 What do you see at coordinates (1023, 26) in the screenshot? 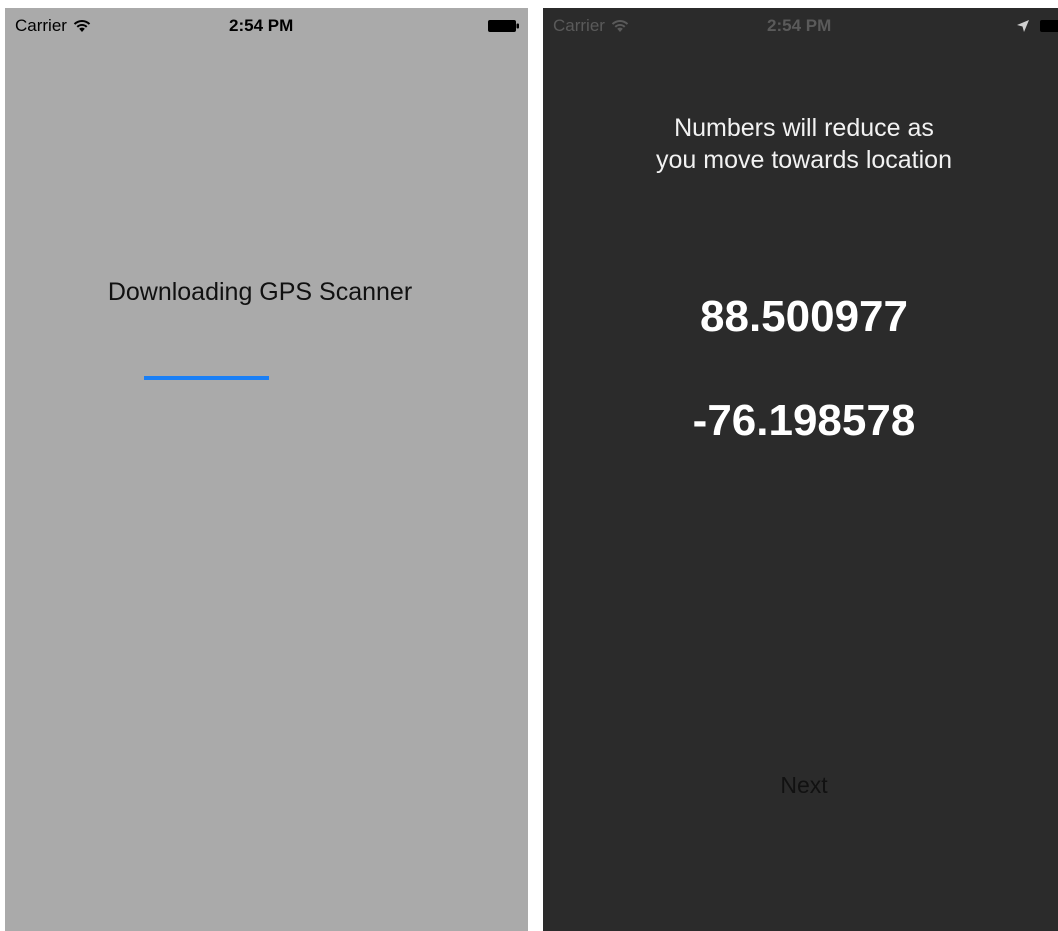
I see `location-arrow-icon` at bounding box center [1023, 26].